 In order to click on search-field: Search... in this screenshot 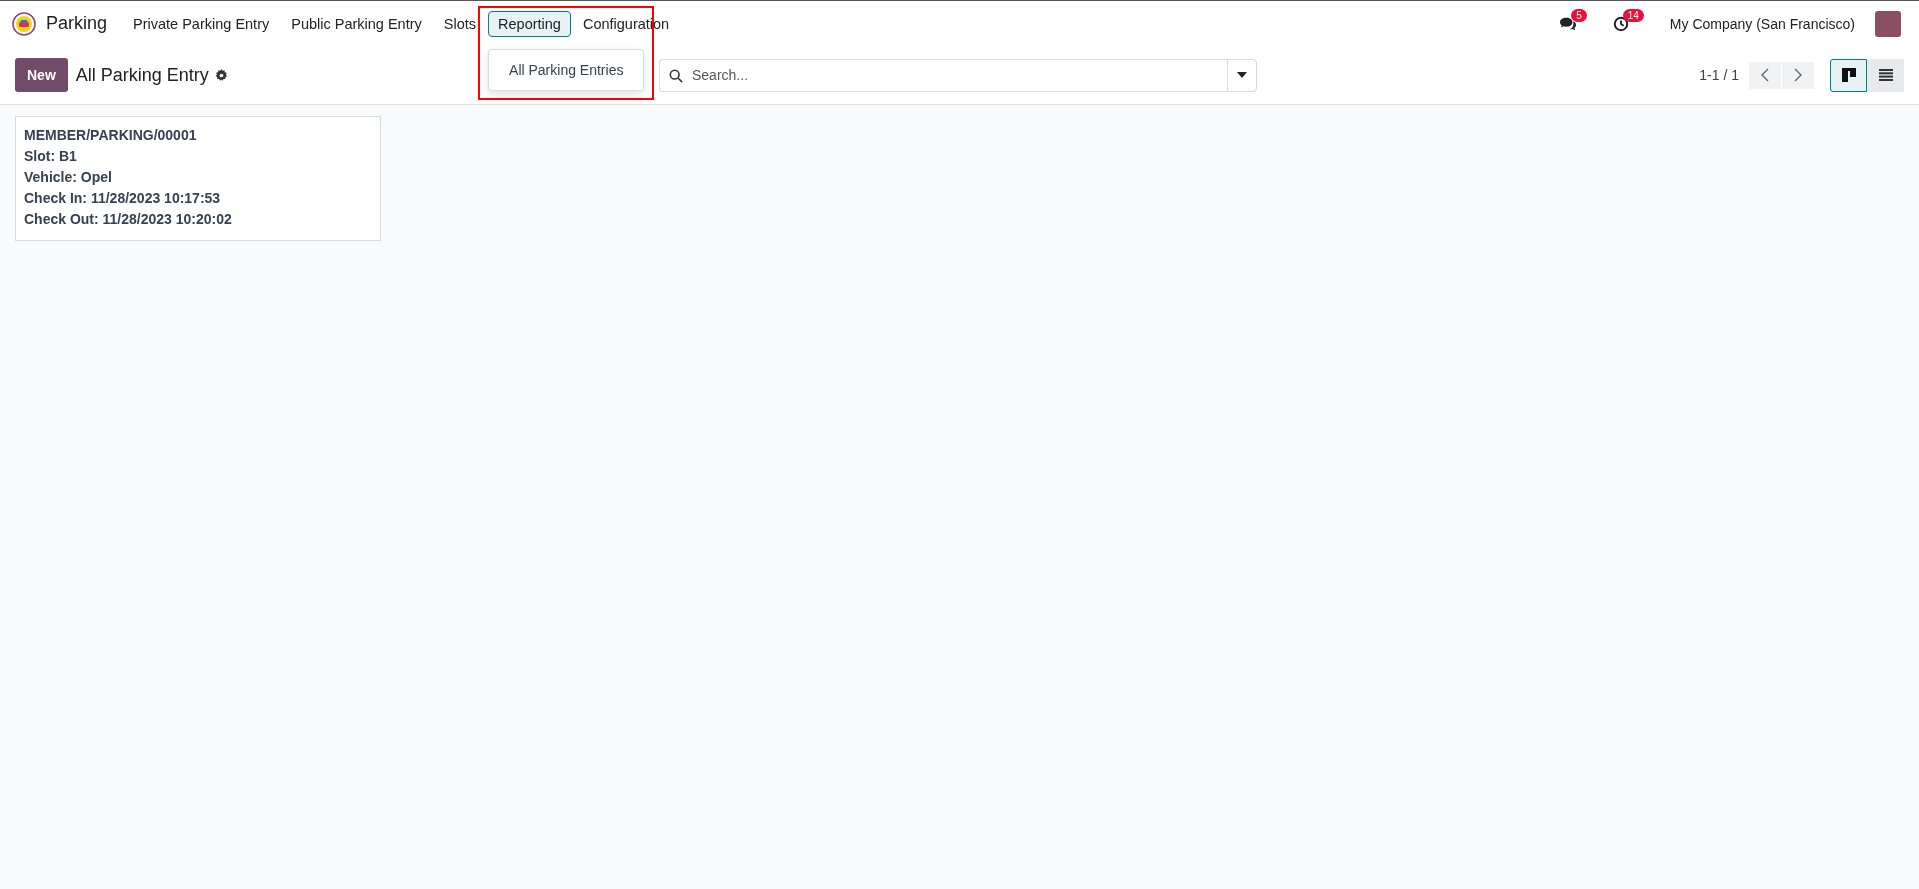, I will do `click(943, 75)`.